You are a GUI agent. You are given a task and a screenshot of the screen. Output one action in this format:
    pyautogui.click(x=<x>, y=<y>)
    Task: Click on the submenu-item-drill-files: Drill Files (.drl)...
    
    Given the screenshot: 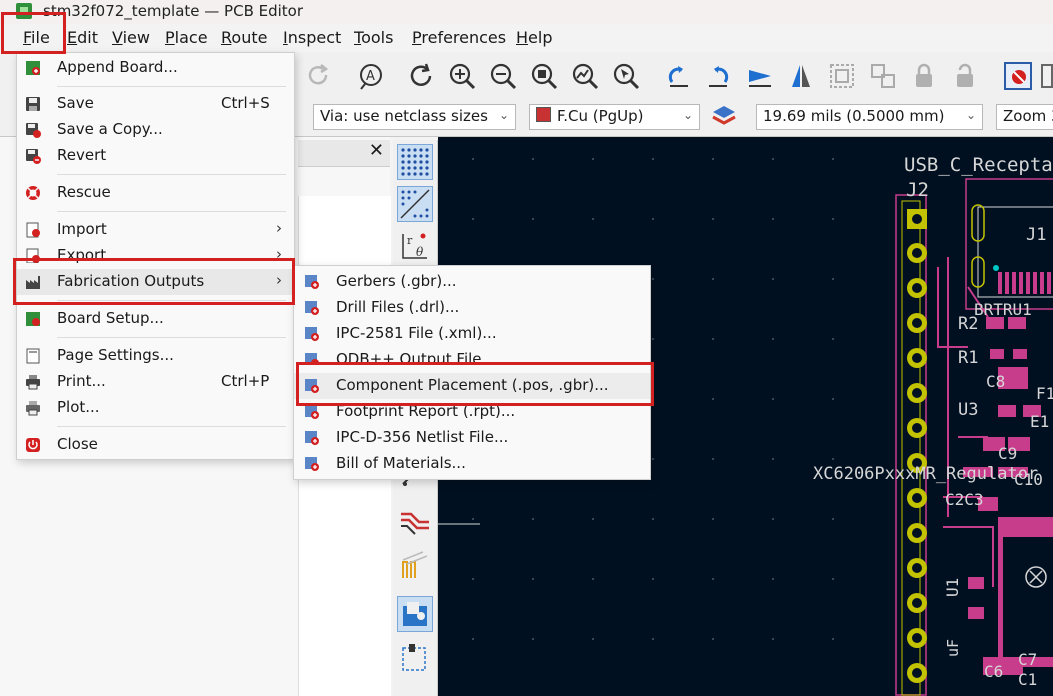 What is the action you would take?
    pyautogui.click(x=472, y=308)
    